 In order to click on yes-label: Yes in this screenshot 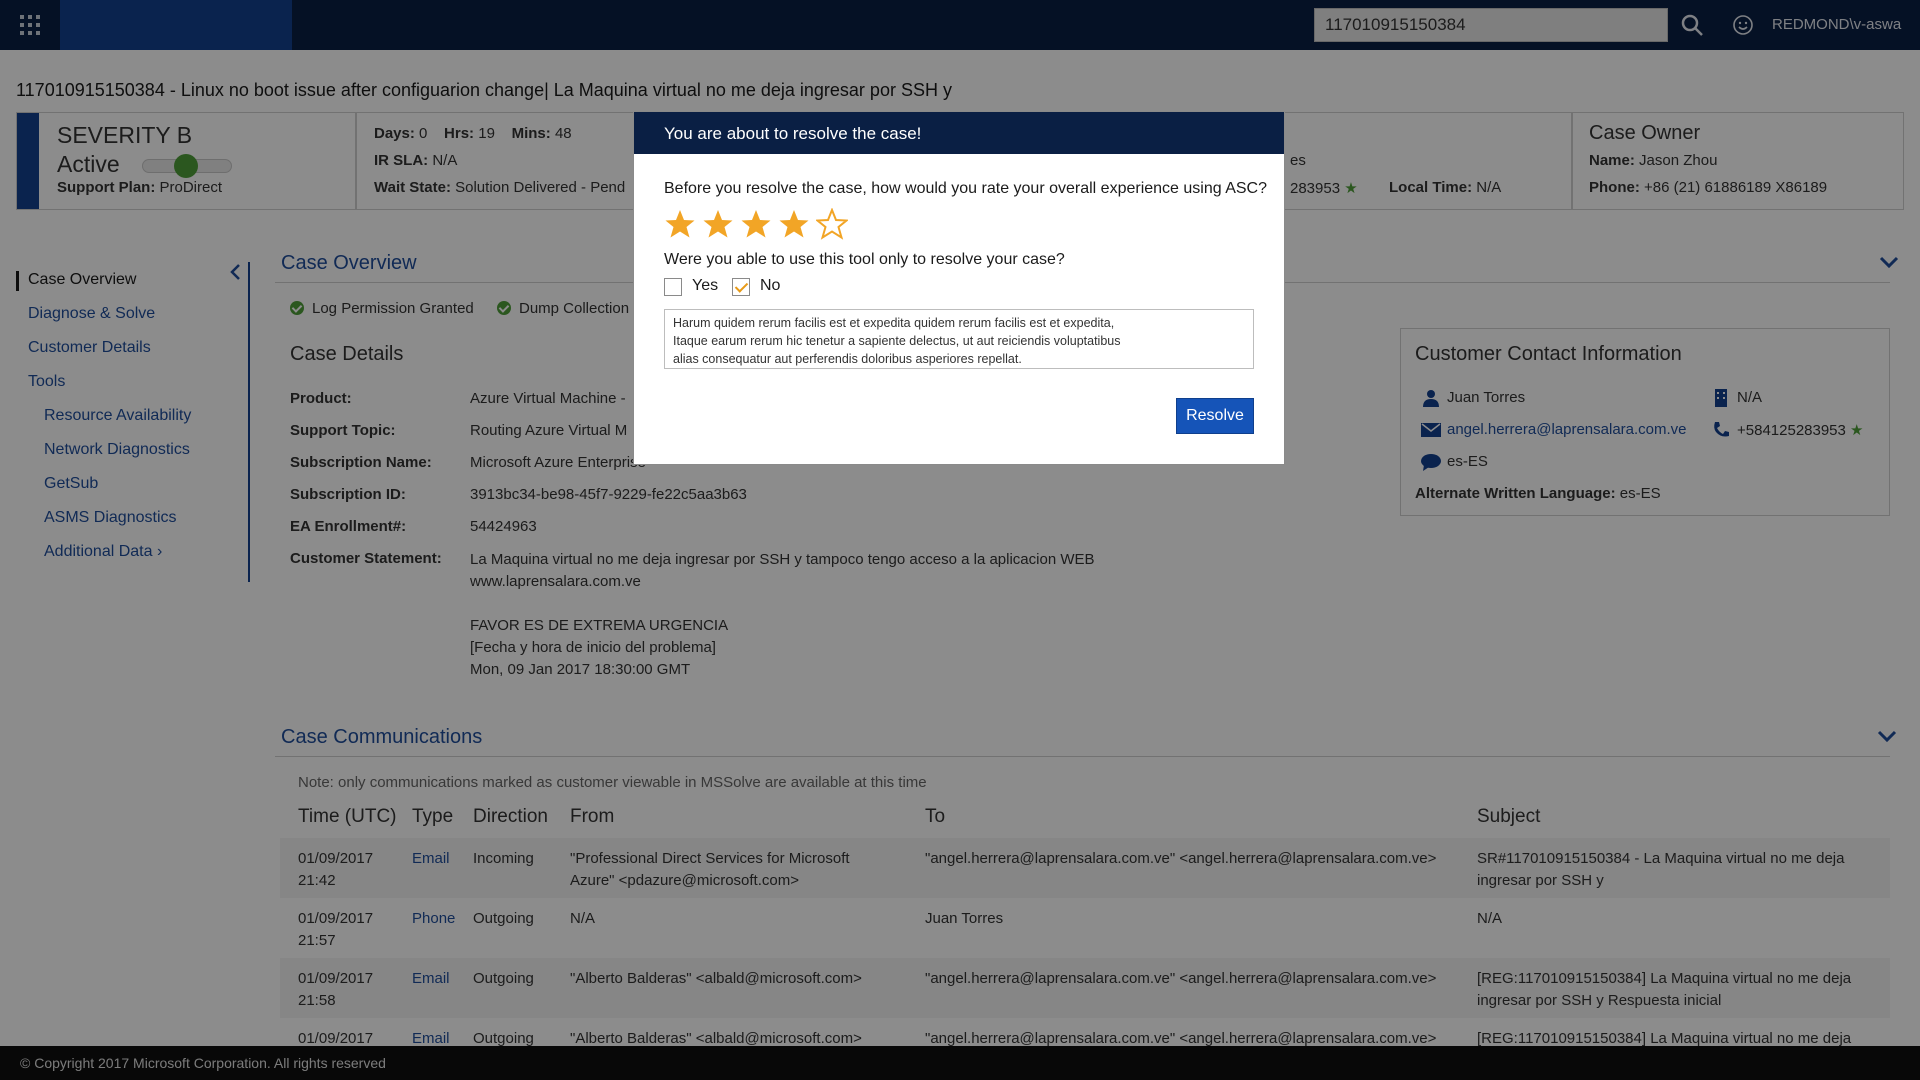, I will do `click(705, 286)`.